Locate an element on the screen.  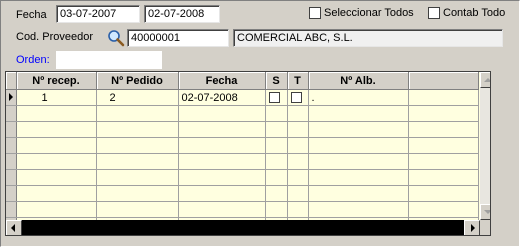
cod-proveedor-input: 40000001 is located at coordinates (178, 38).